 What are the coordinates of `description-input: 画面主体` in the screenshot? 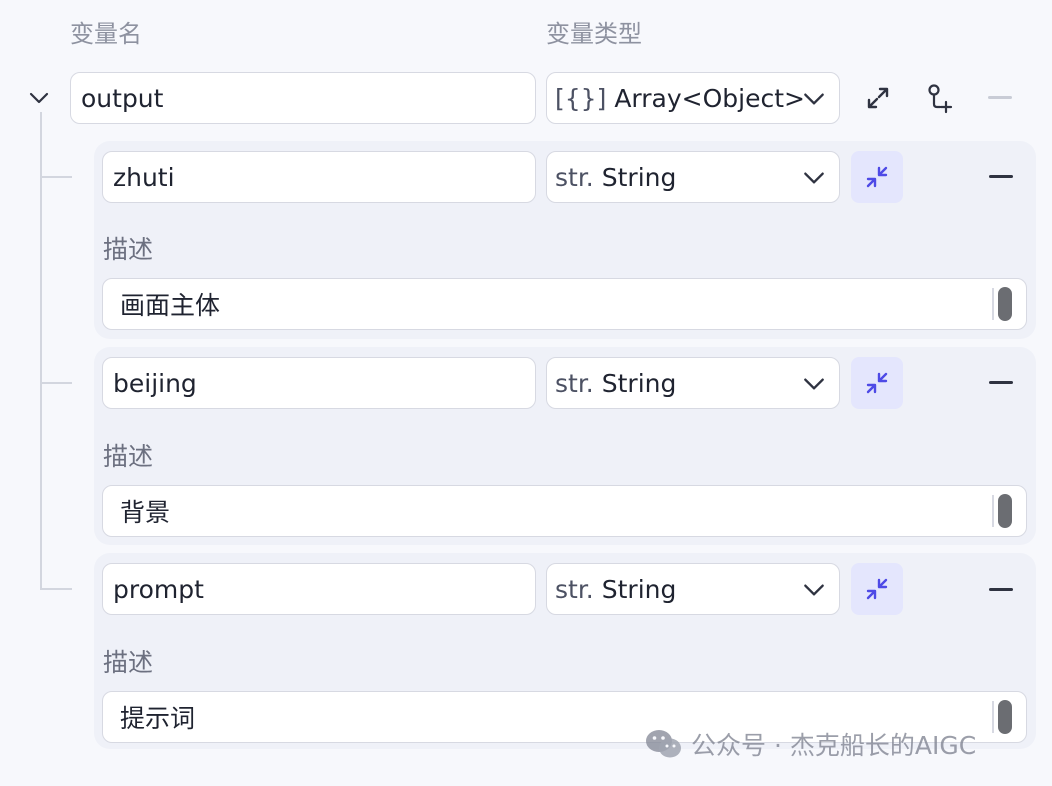 It's located at (564, 304).